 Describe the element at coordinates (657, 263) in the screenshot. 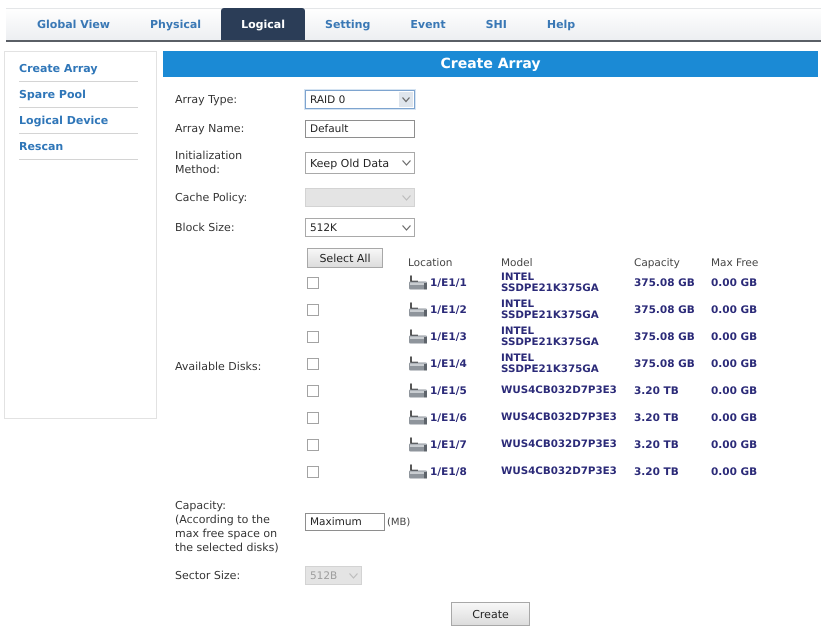

I see `column-header: Capacity` at that location.